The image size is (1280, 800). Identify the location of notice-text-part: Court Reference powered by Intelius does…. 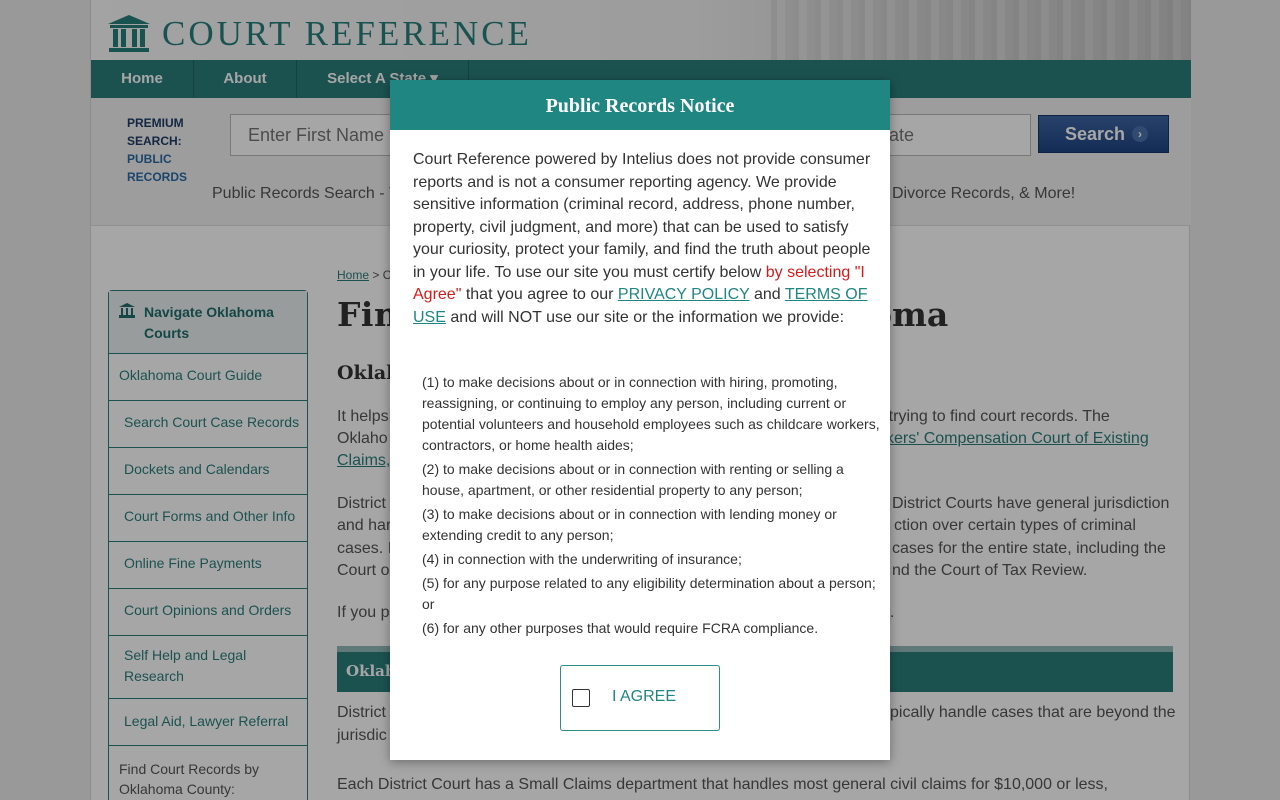
(642, 216).